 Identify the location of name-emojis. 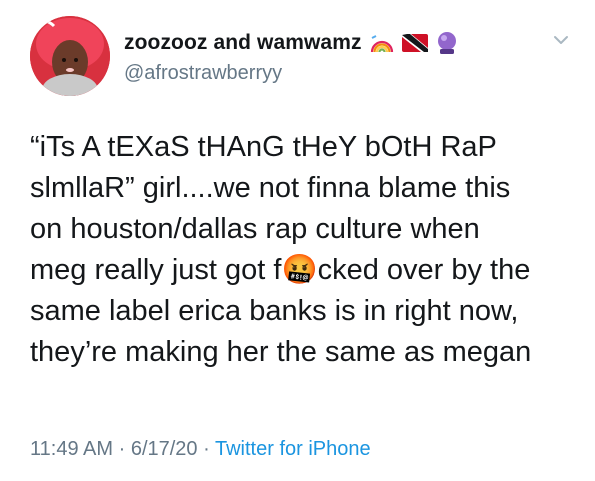
(414, 43).